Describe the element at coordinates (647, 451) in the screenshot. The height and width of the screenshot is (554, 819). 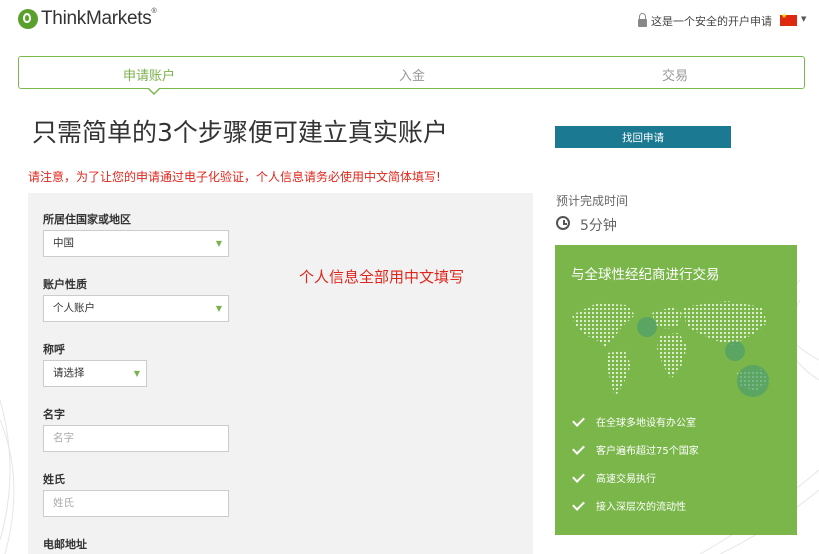
I see `feature-text: 客户遍布超过75个国家` at that location.